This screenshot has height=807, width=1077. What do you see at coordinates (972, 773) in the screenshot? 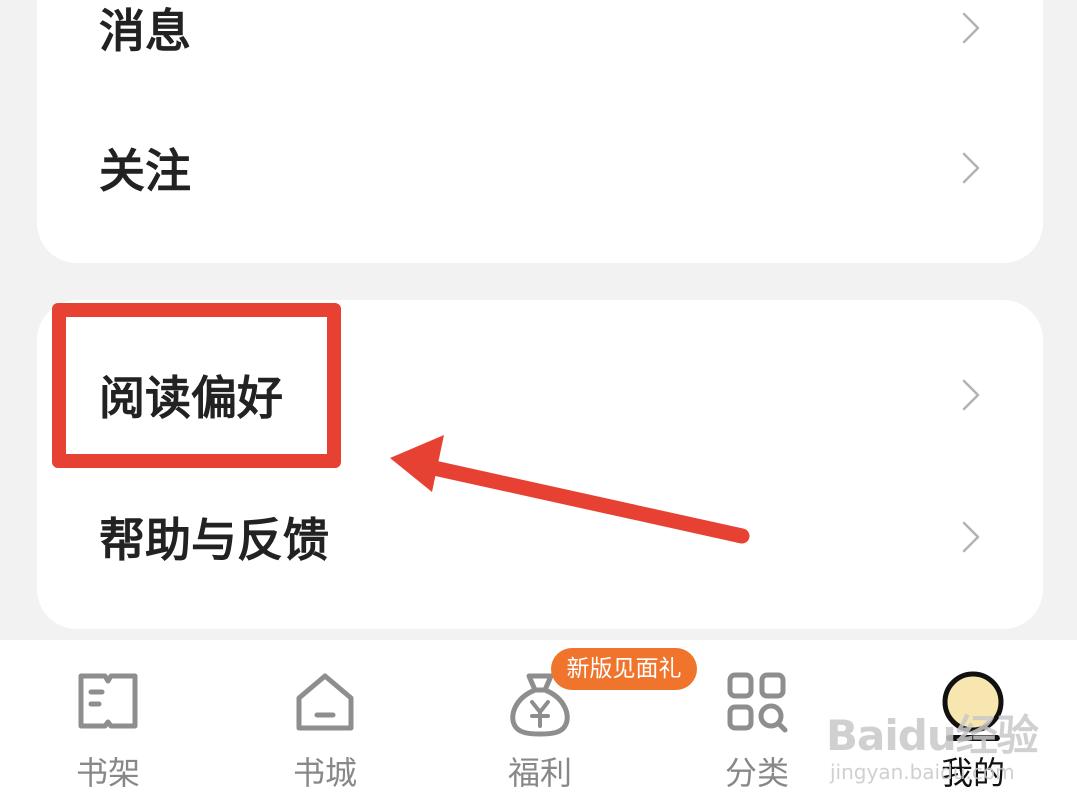
I see `tab-label: 我的` at bounding box center [972, 773].